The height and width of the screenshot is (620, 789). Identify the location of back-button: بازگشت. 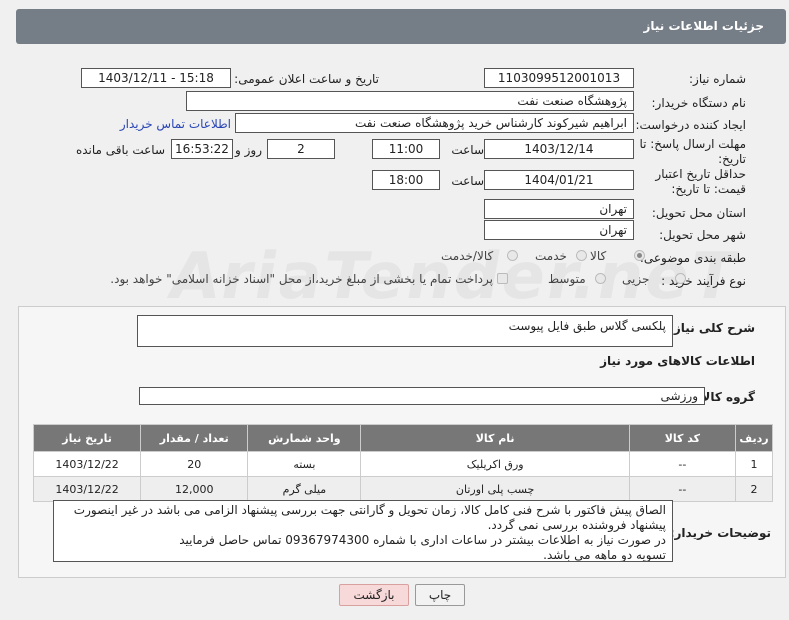
(374, 595).